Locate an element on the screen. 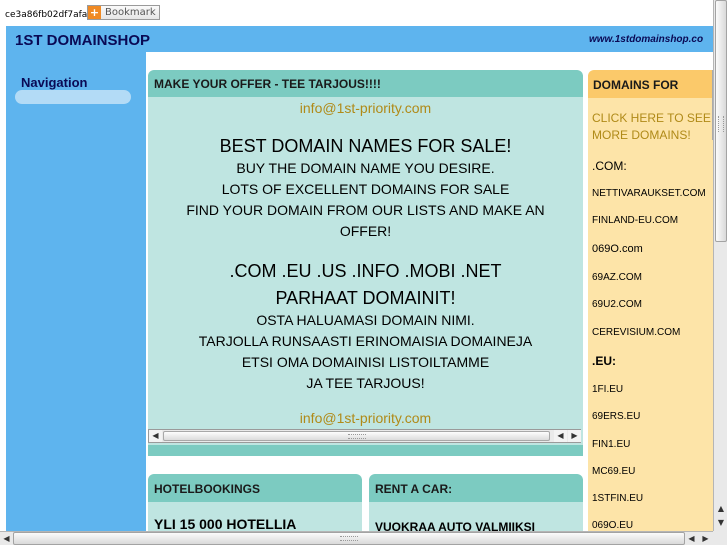  domains-heading: DOMAINS FOR is located at coordinates (636, 85).